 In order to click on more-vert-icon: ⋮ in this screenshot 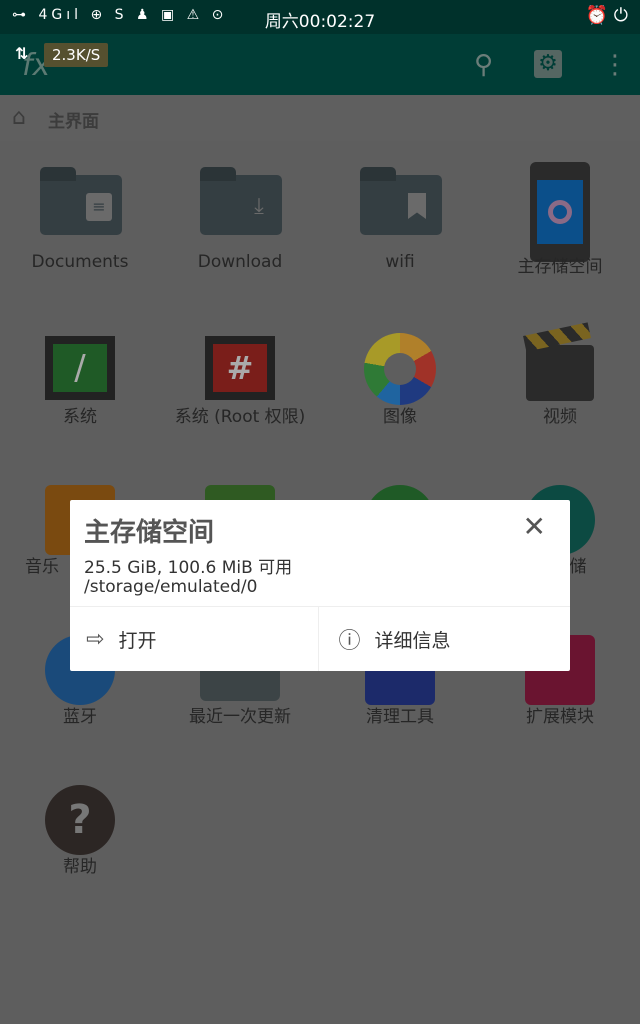, I will do `click(615, 65)`.